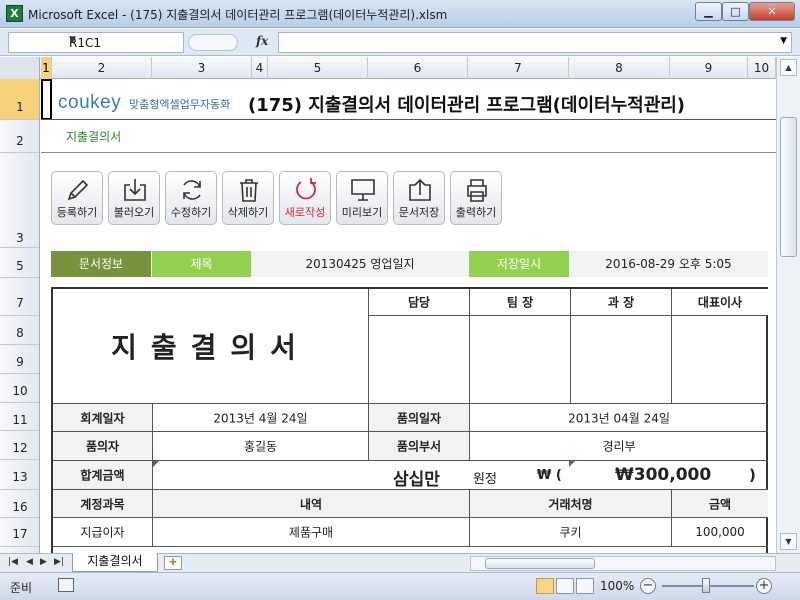 Image resolution: width=800 pixels, height=600 pixels. I want to click on insert-function-icon: fx, so click(262, 41).